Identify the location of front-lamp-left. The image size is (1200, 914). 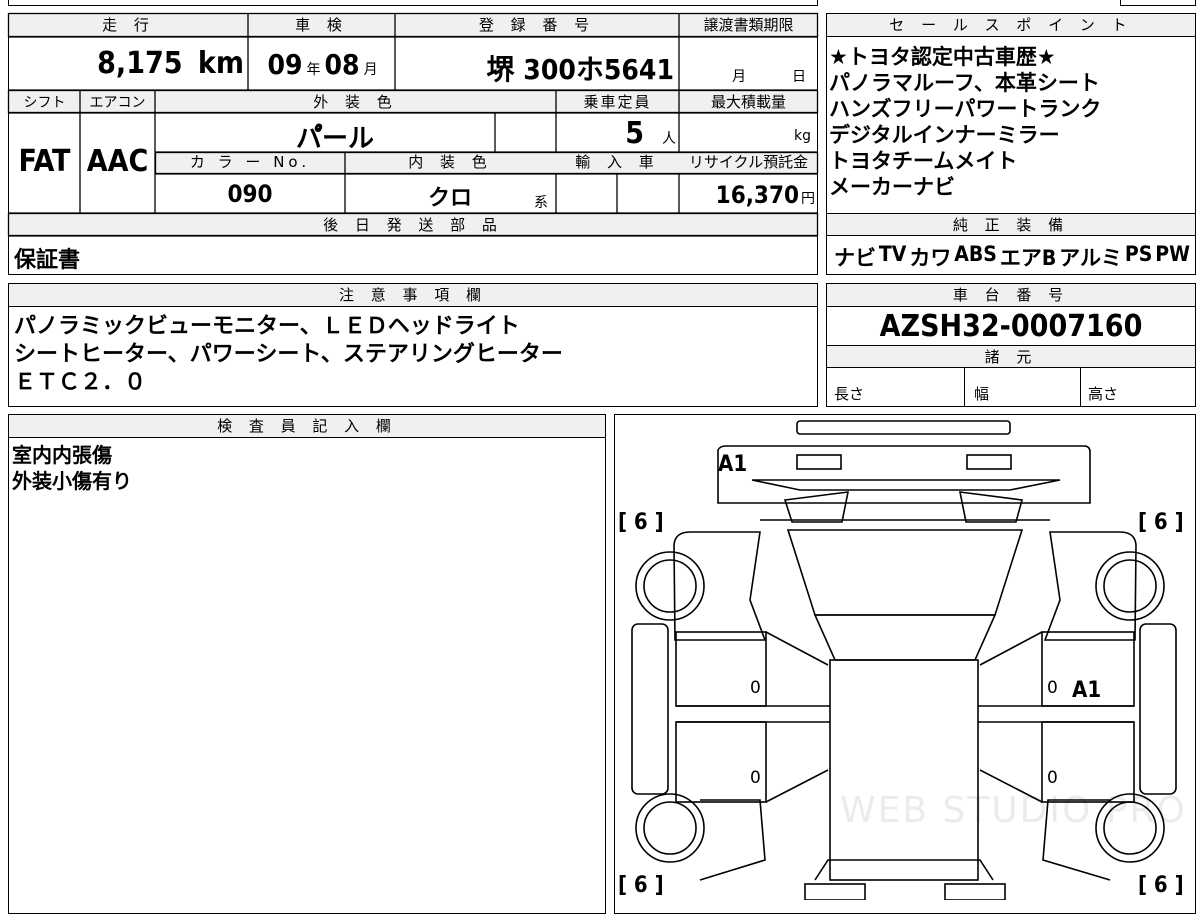
(819, 462).